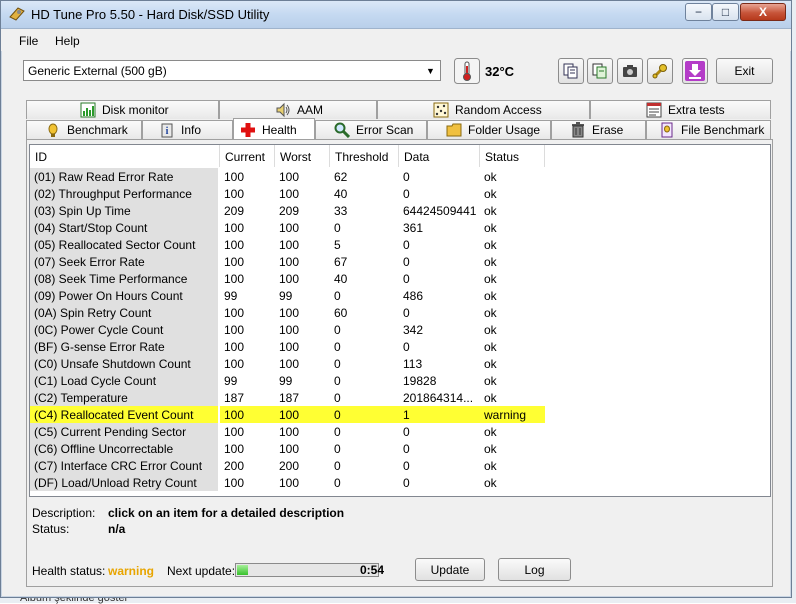 The image size is (796, 604). Describe the element at coordinates (290, 380) in the screenshot. I see `table-row: (C1) Load Cycle Count 99 99 0 19828 ok` at that location.